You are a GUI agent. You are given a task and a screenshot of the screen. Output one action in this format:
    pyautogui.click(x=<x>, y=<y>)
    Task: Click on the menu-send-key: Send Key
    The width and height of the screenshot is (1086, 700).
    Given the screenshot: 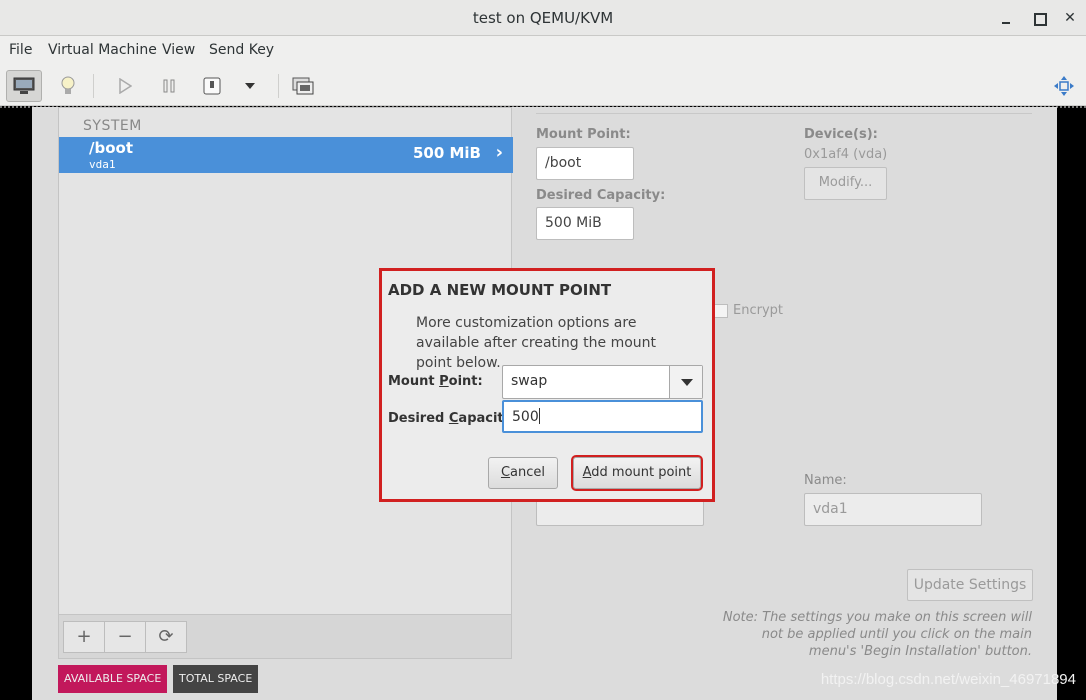 What is the action you would take?
    pyautogui.click(x=241, y=50)
    